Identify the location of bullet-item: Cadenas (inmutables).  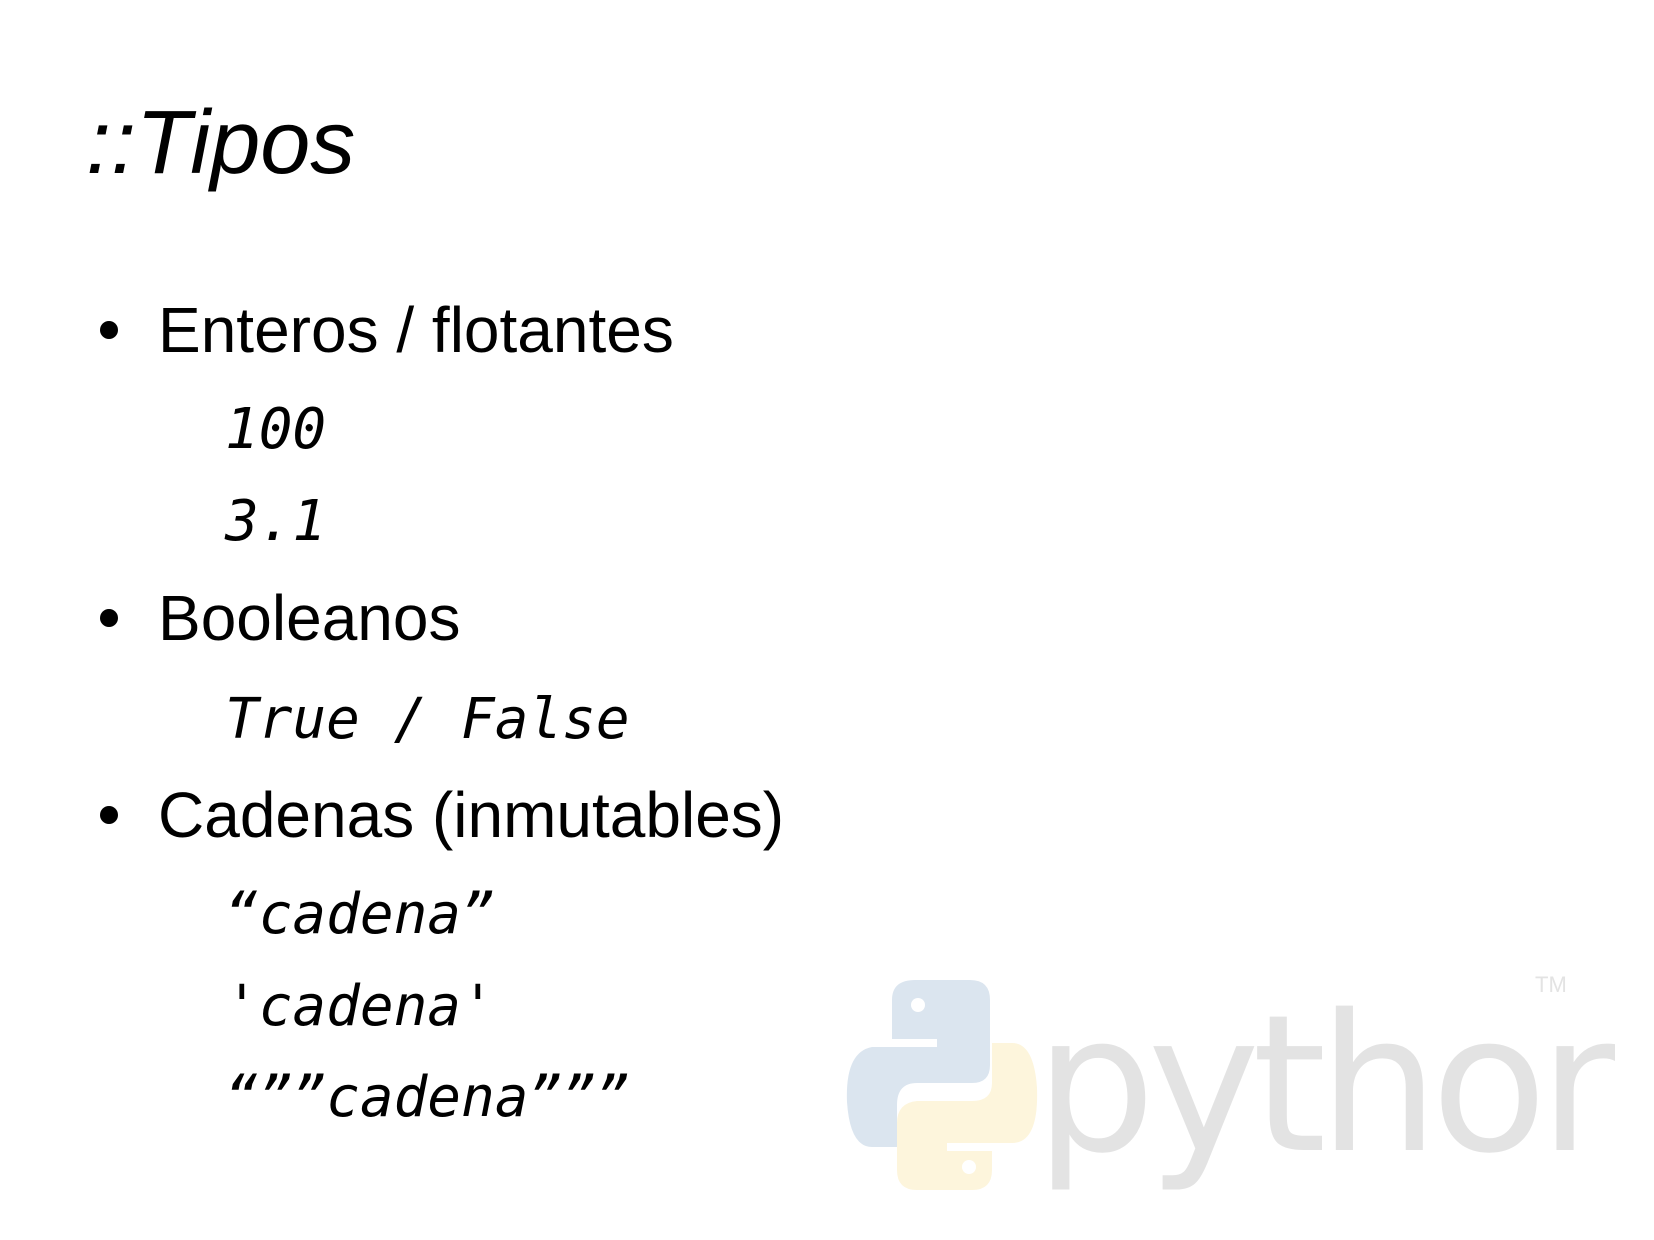
(442, 815).